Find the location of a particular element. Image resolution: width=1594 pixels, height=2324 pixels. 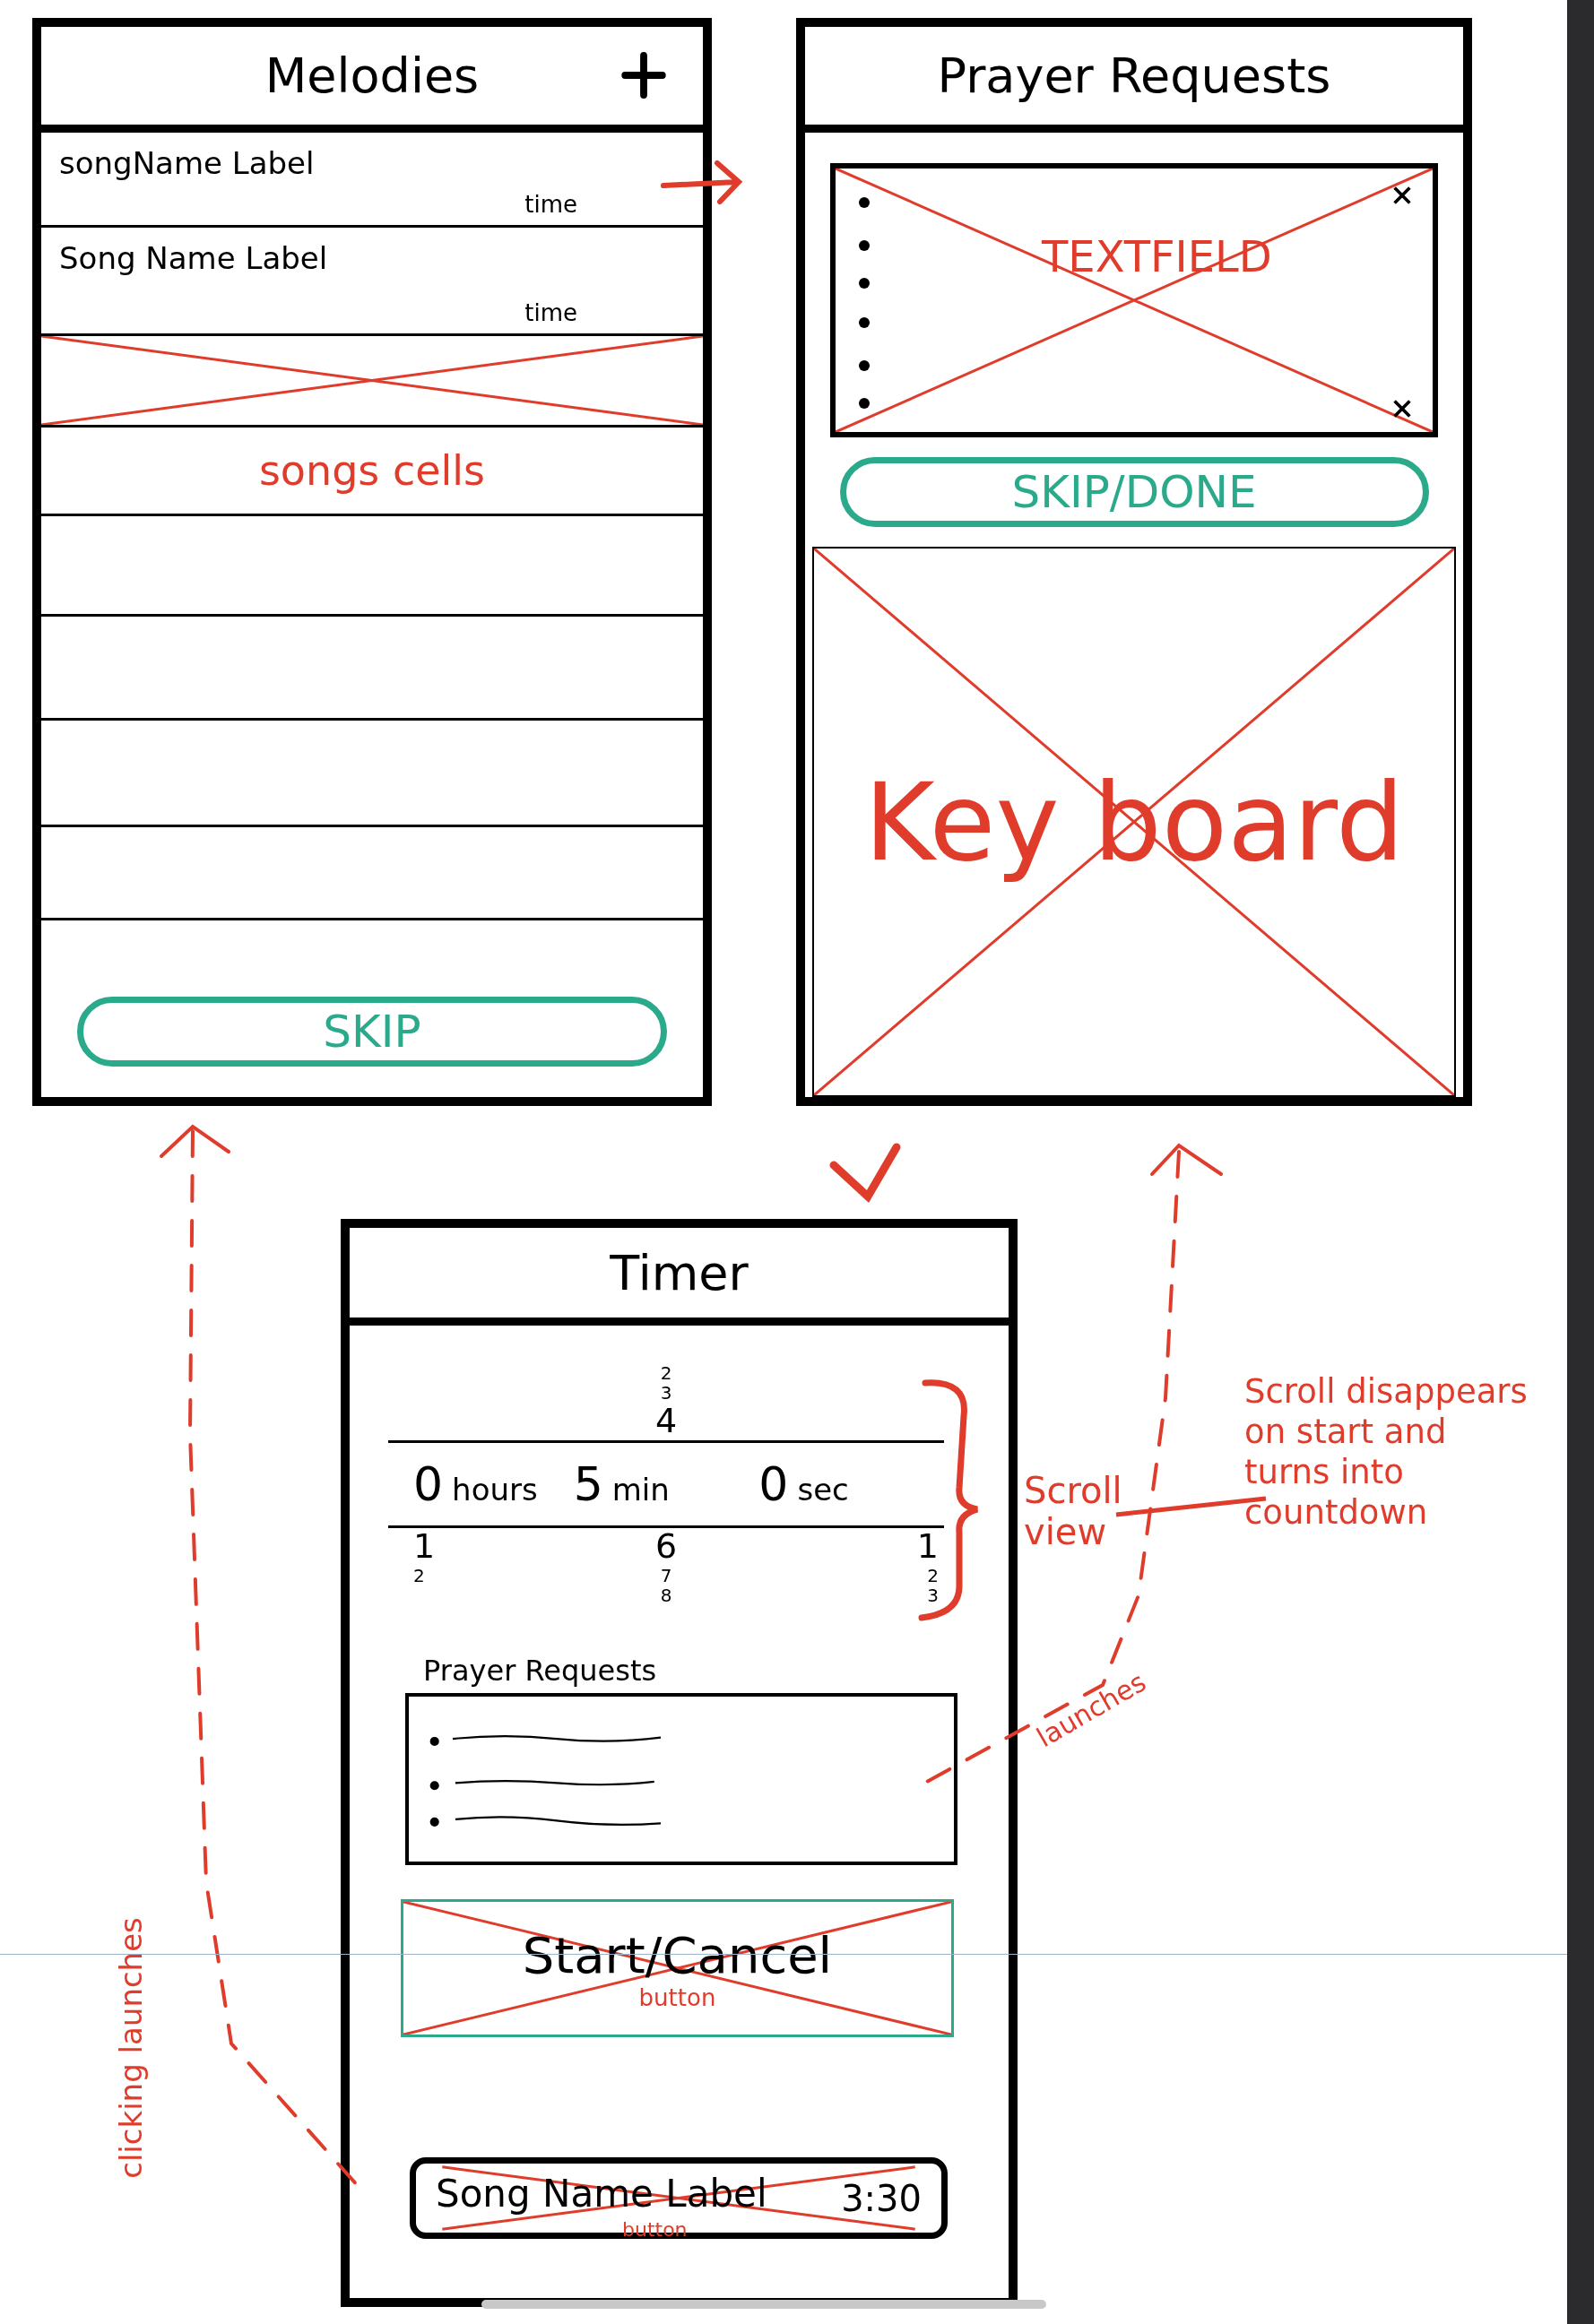

song-name: Song Name Label is located at coordinates (193, 258).